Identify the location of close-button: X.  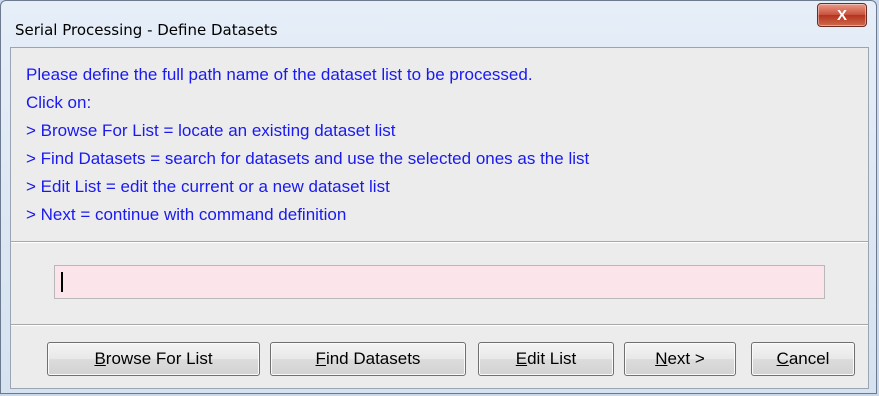
(842, 15).